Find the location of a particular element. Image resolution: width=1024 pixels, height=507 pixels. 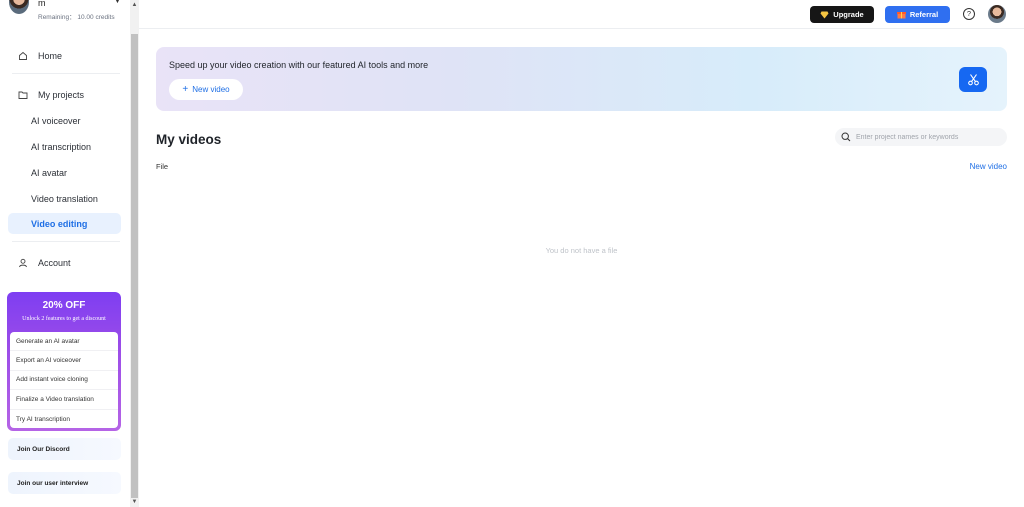

promo-task-generate-avatar: Generate an AI avatar is located at coordinates (64, 342).